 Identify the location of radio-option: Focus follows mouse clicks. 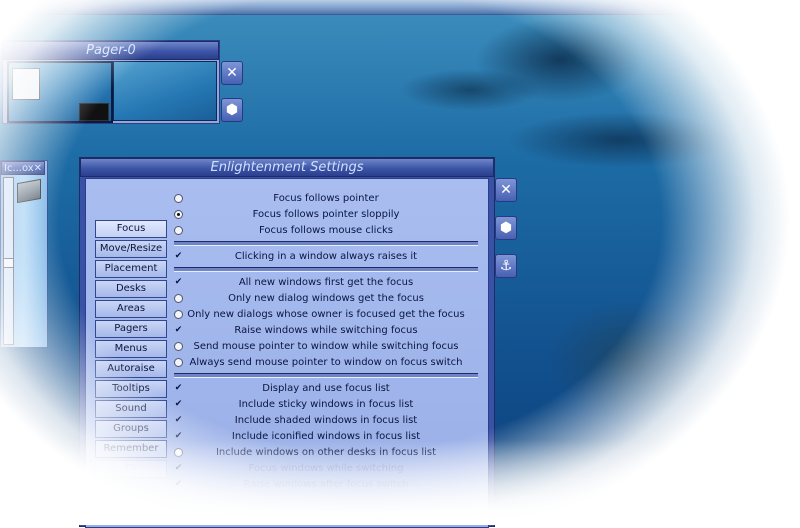
(326, 231).